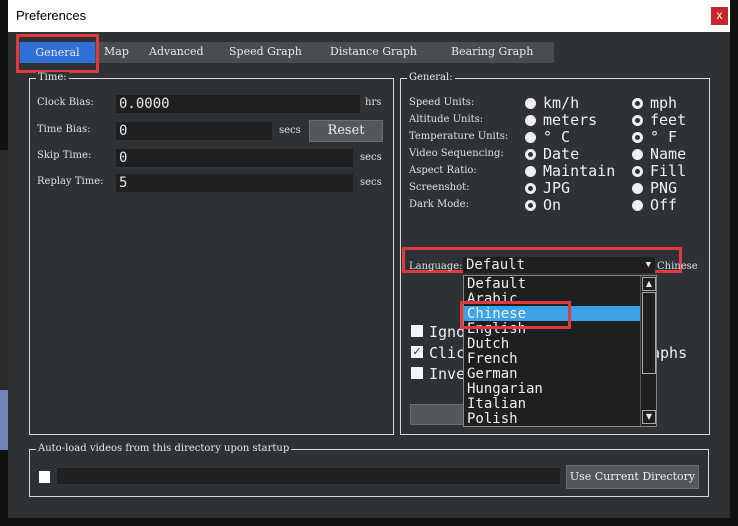 This screenshot has width=738, height=526. What do you see at coordinates (649, 333) in the screenshot?
I see `scroll-thumb` at bounding box center [649, 333].